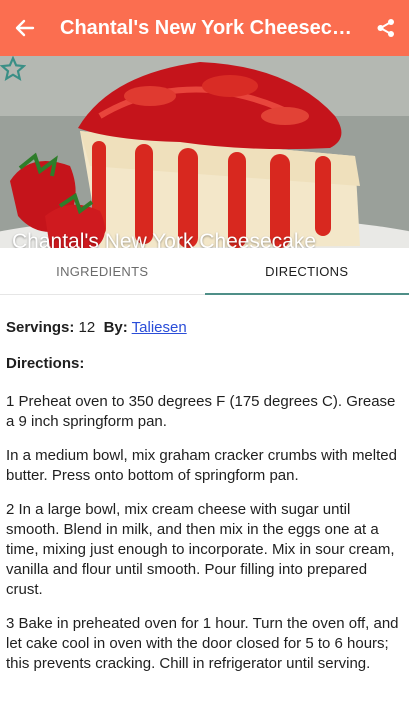  What do you see at coordinates (203, 328) in the screenshot?
I see `recipe-meta: Servings: 12 By: Taliesen` at bounding box center [203, 328].